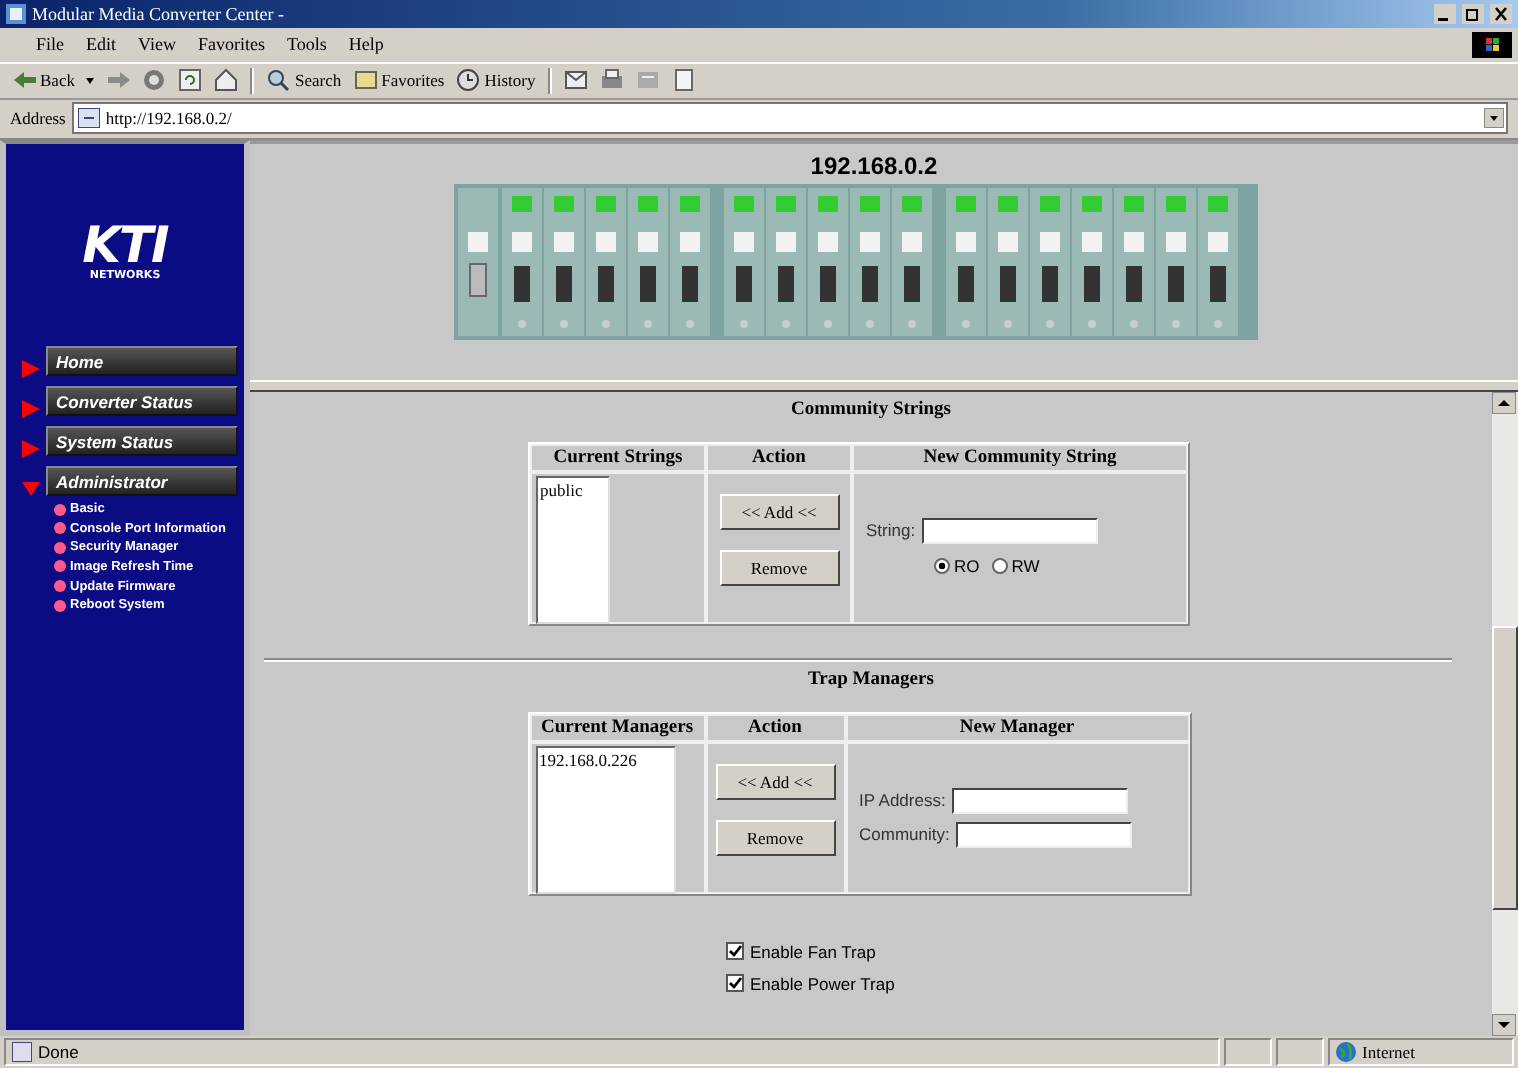 The image size is (1518, 1068). Describe the element at coordinates (813, 951) in the screenshot. I see `checkbox-label: Enable Fan Trap` at that location.